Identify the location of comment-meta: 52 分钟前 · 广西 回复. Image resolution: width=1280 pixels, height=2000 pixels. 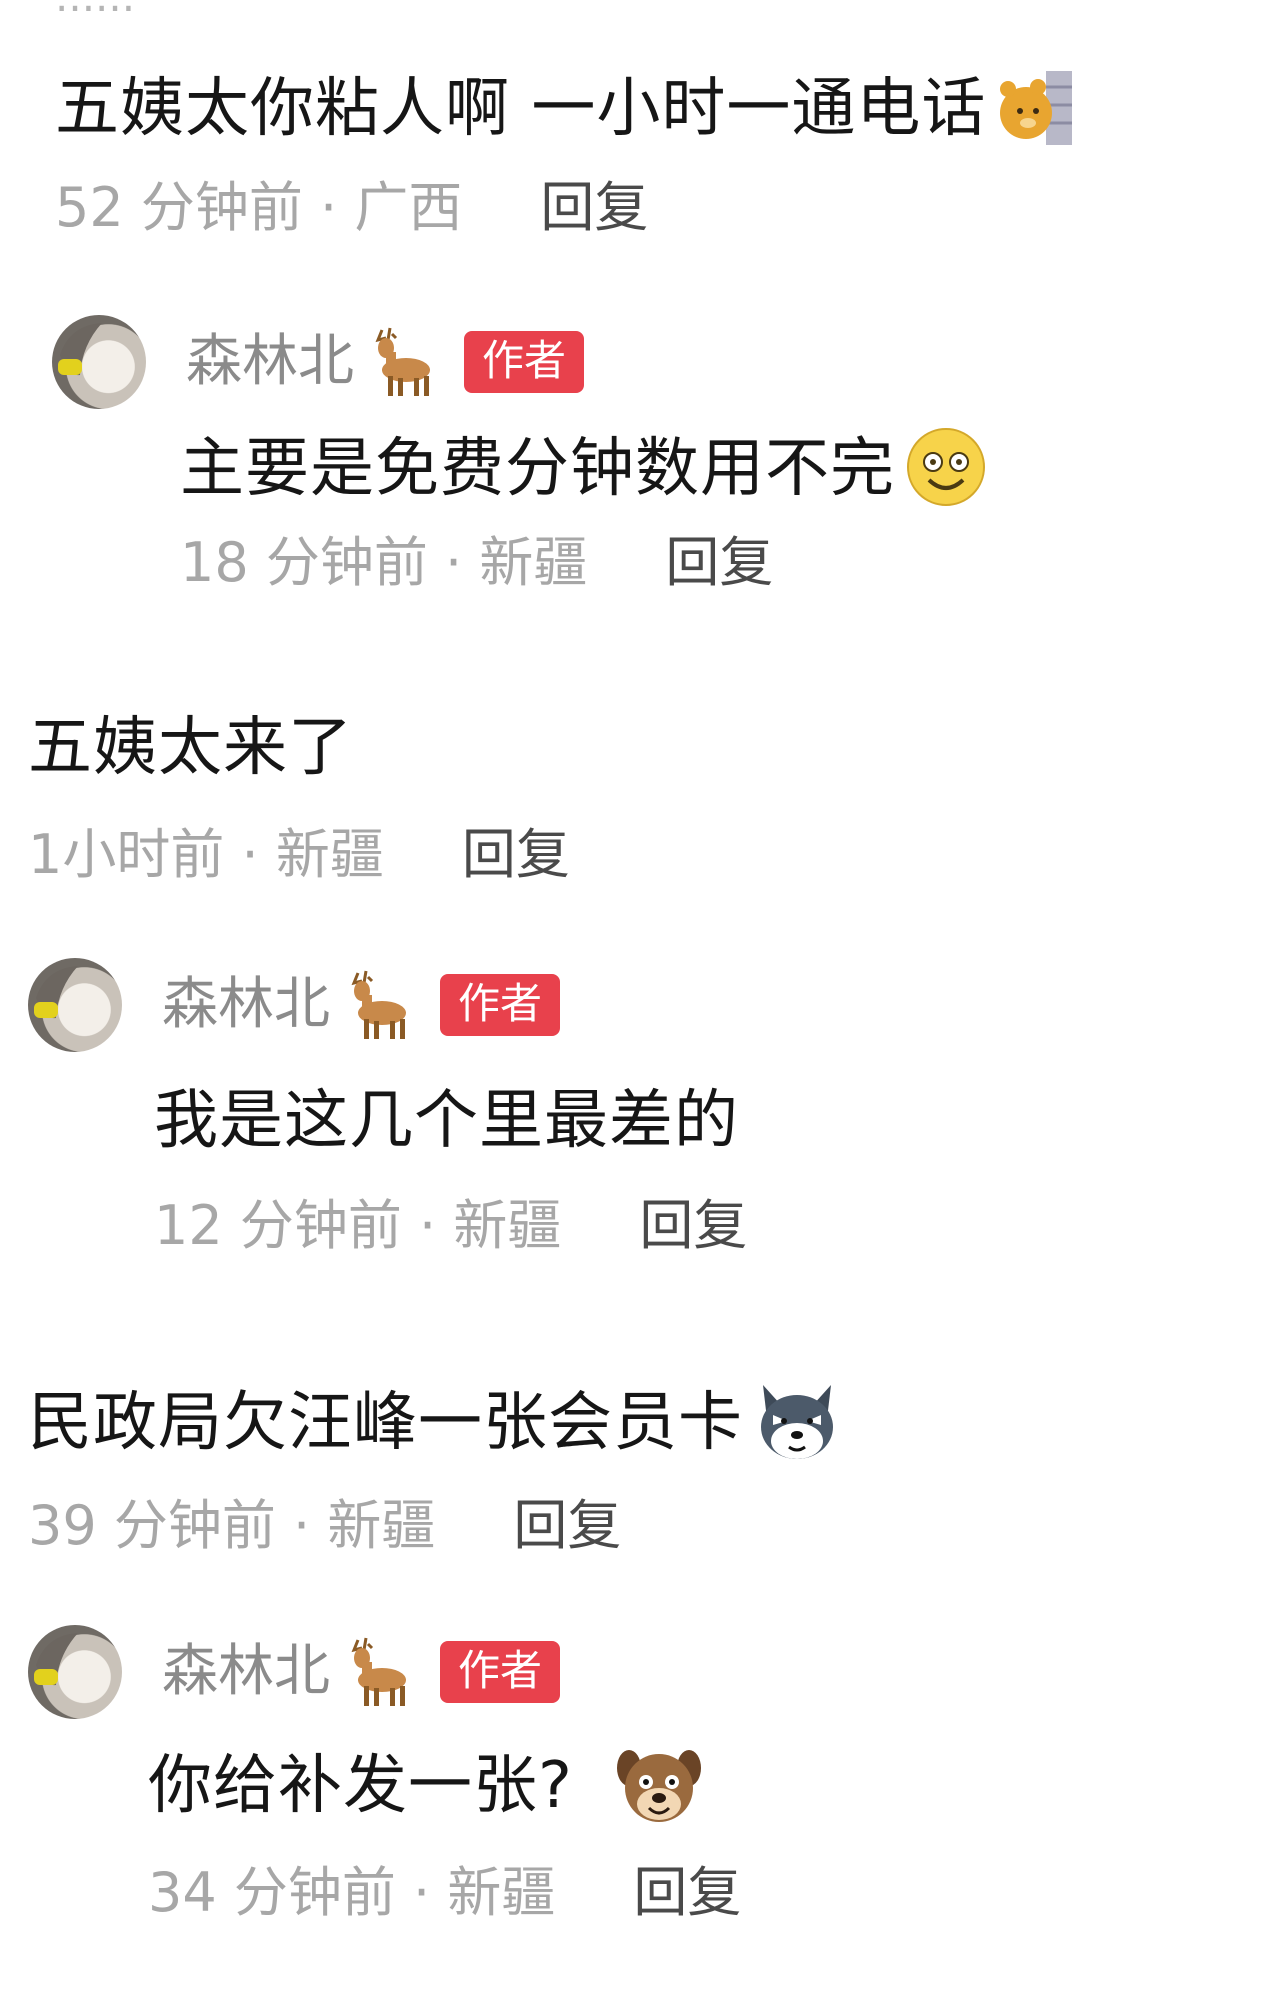
(566, 208).